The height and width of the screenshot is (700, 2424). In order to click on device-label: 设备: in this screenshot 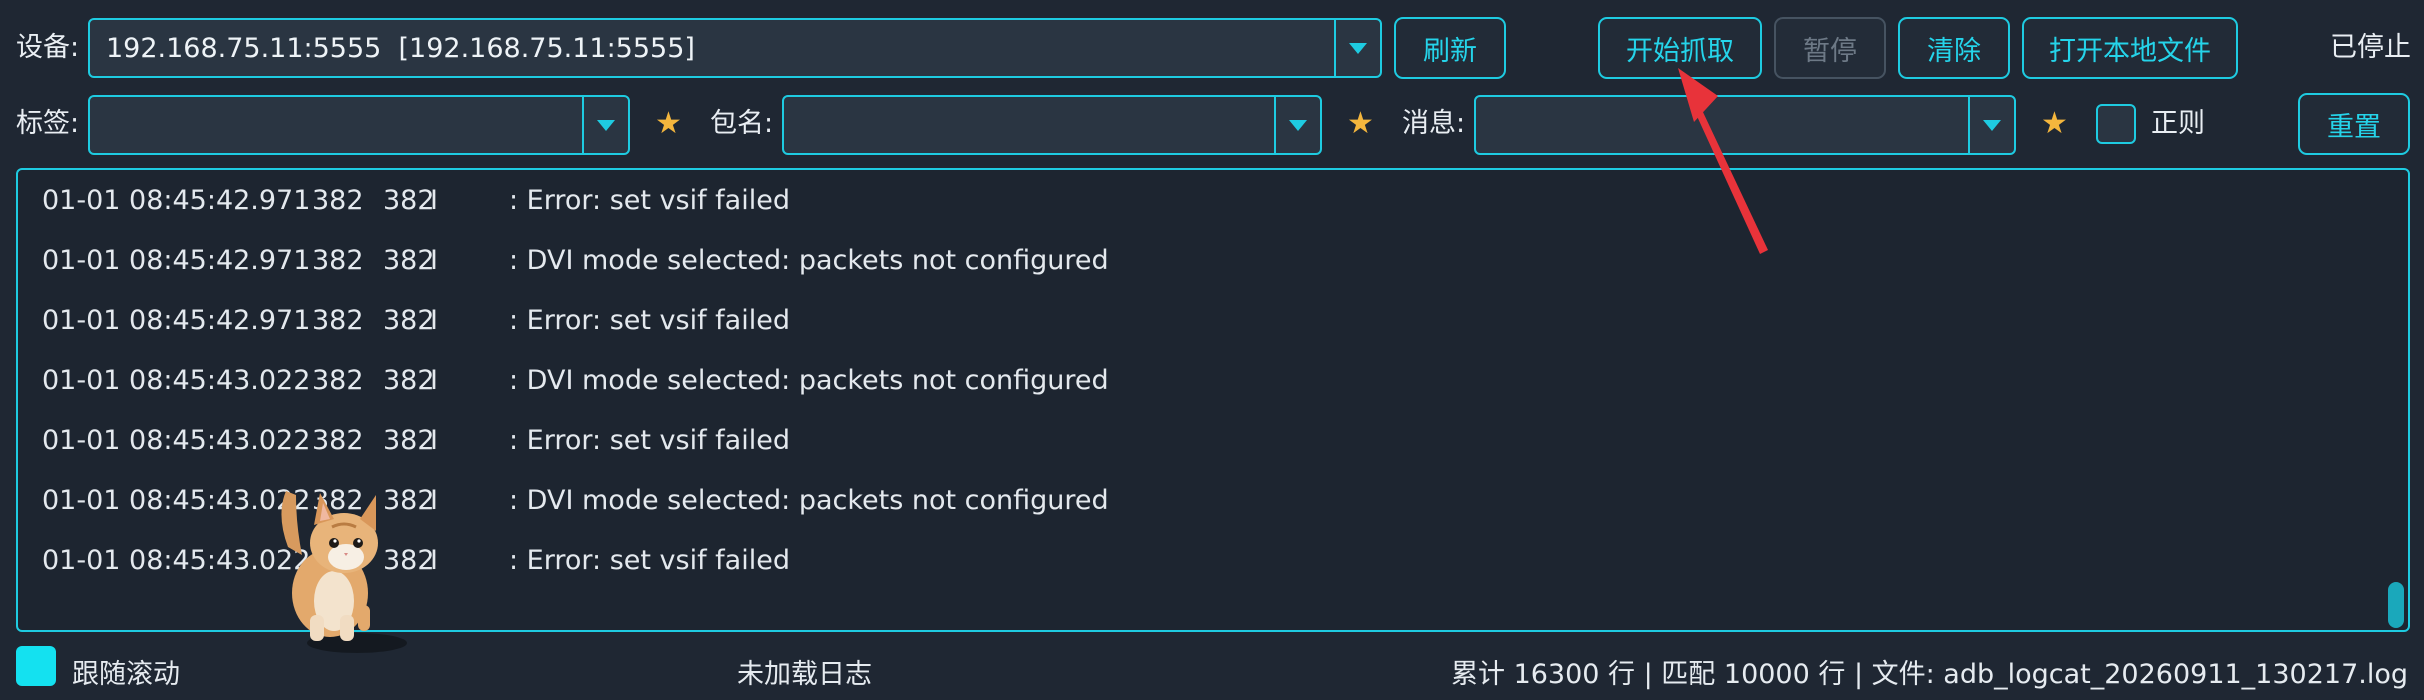, I will do `click(48, 47)`.